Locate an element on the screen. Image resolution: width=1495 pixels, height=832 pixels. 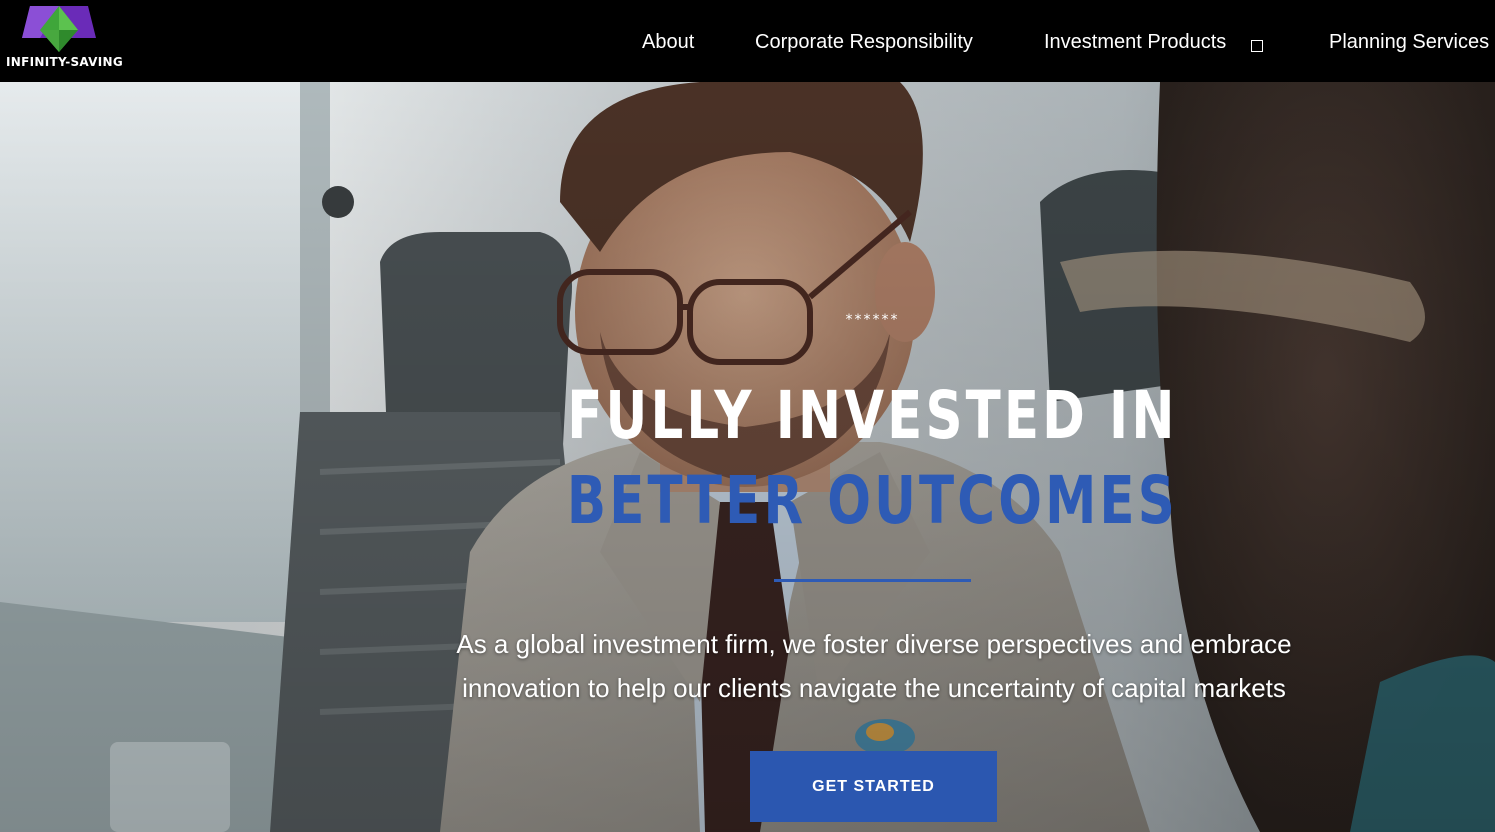
brand-logo-link: INFINITY-SAVING is located at coordinates (65, 41).